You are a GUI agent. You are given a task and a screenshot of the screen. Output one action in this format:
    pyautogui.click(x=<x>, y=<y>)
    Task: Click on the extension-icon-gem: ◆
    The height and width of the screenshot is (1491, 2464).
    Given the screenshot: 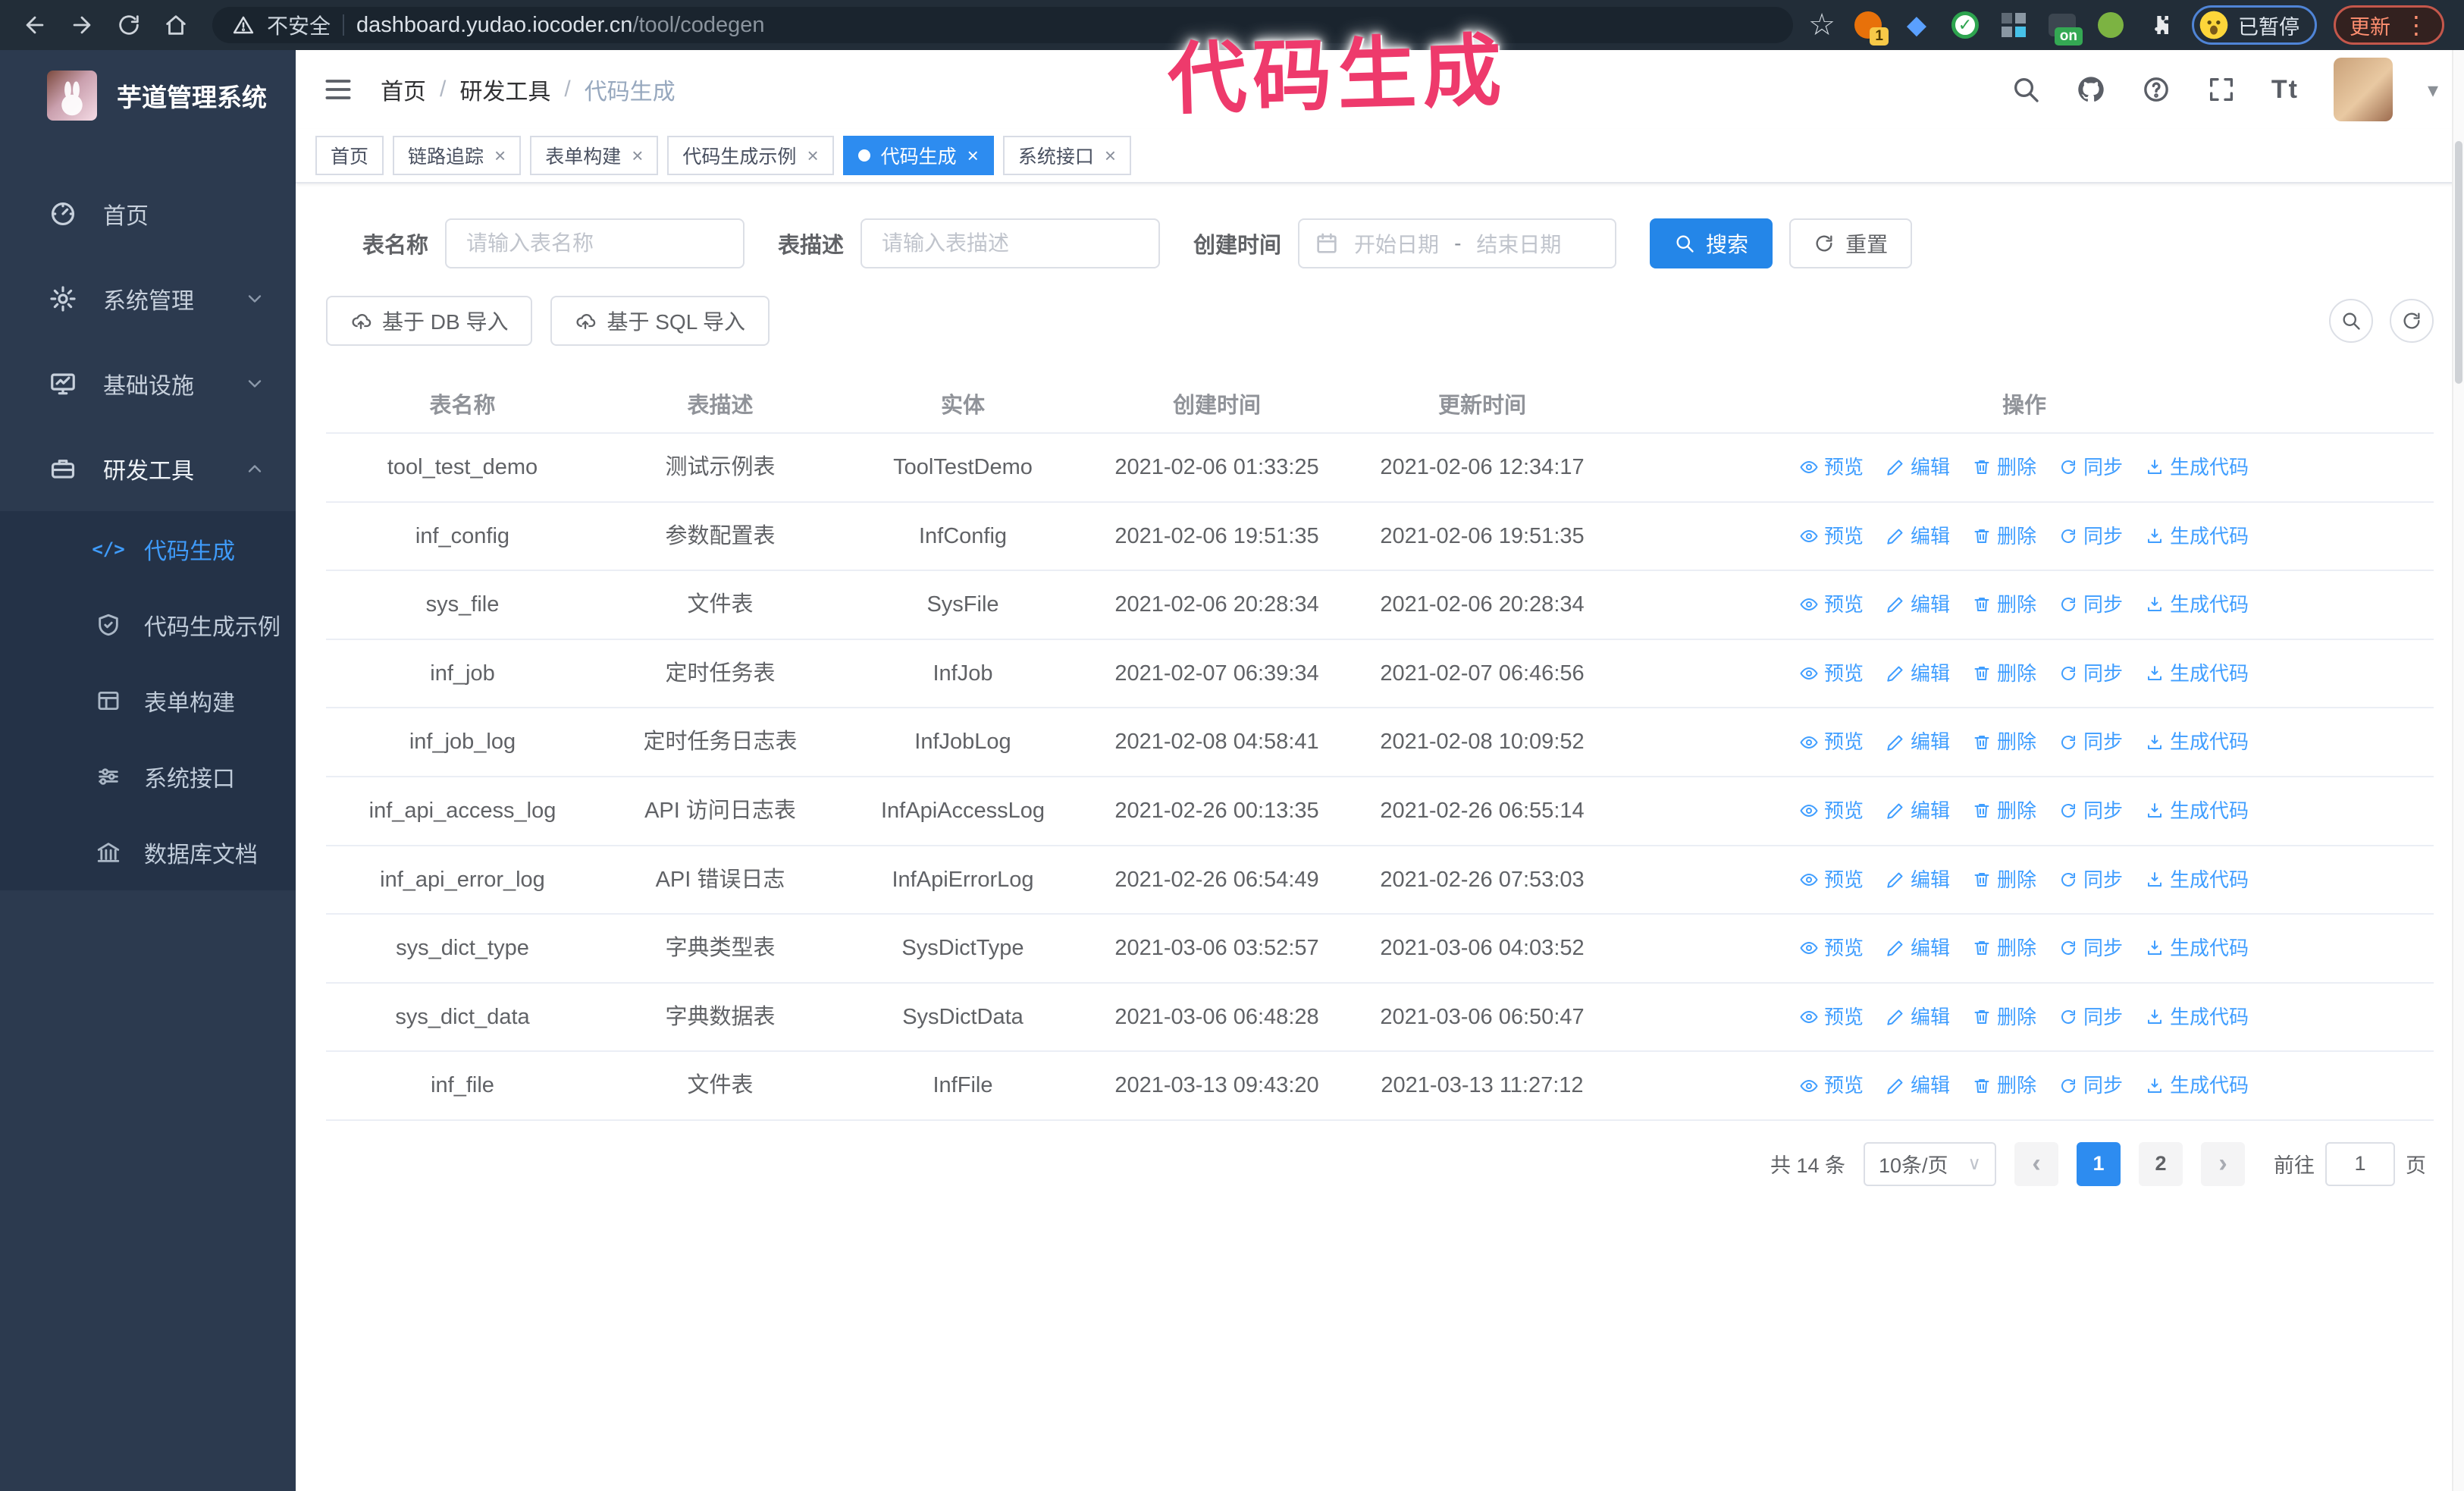 What is the action you would take?
    pyautogui.click(x=1917, y=25)
    